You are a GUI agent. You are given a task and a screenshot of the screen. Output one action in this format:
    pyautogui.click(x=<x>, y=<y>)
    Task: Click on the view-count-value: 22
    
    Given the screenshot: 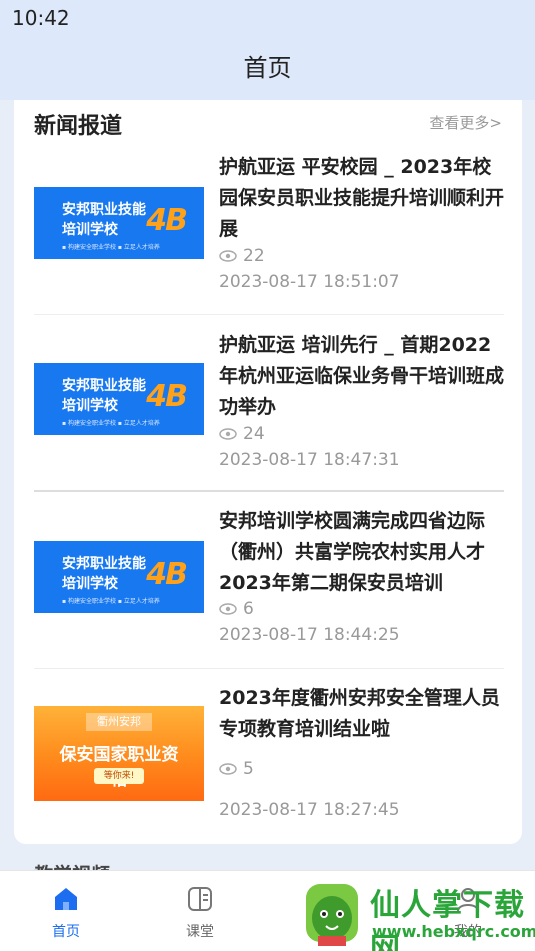 What is the action you would take?
    pyautogui.click(x=254, y=256)
    